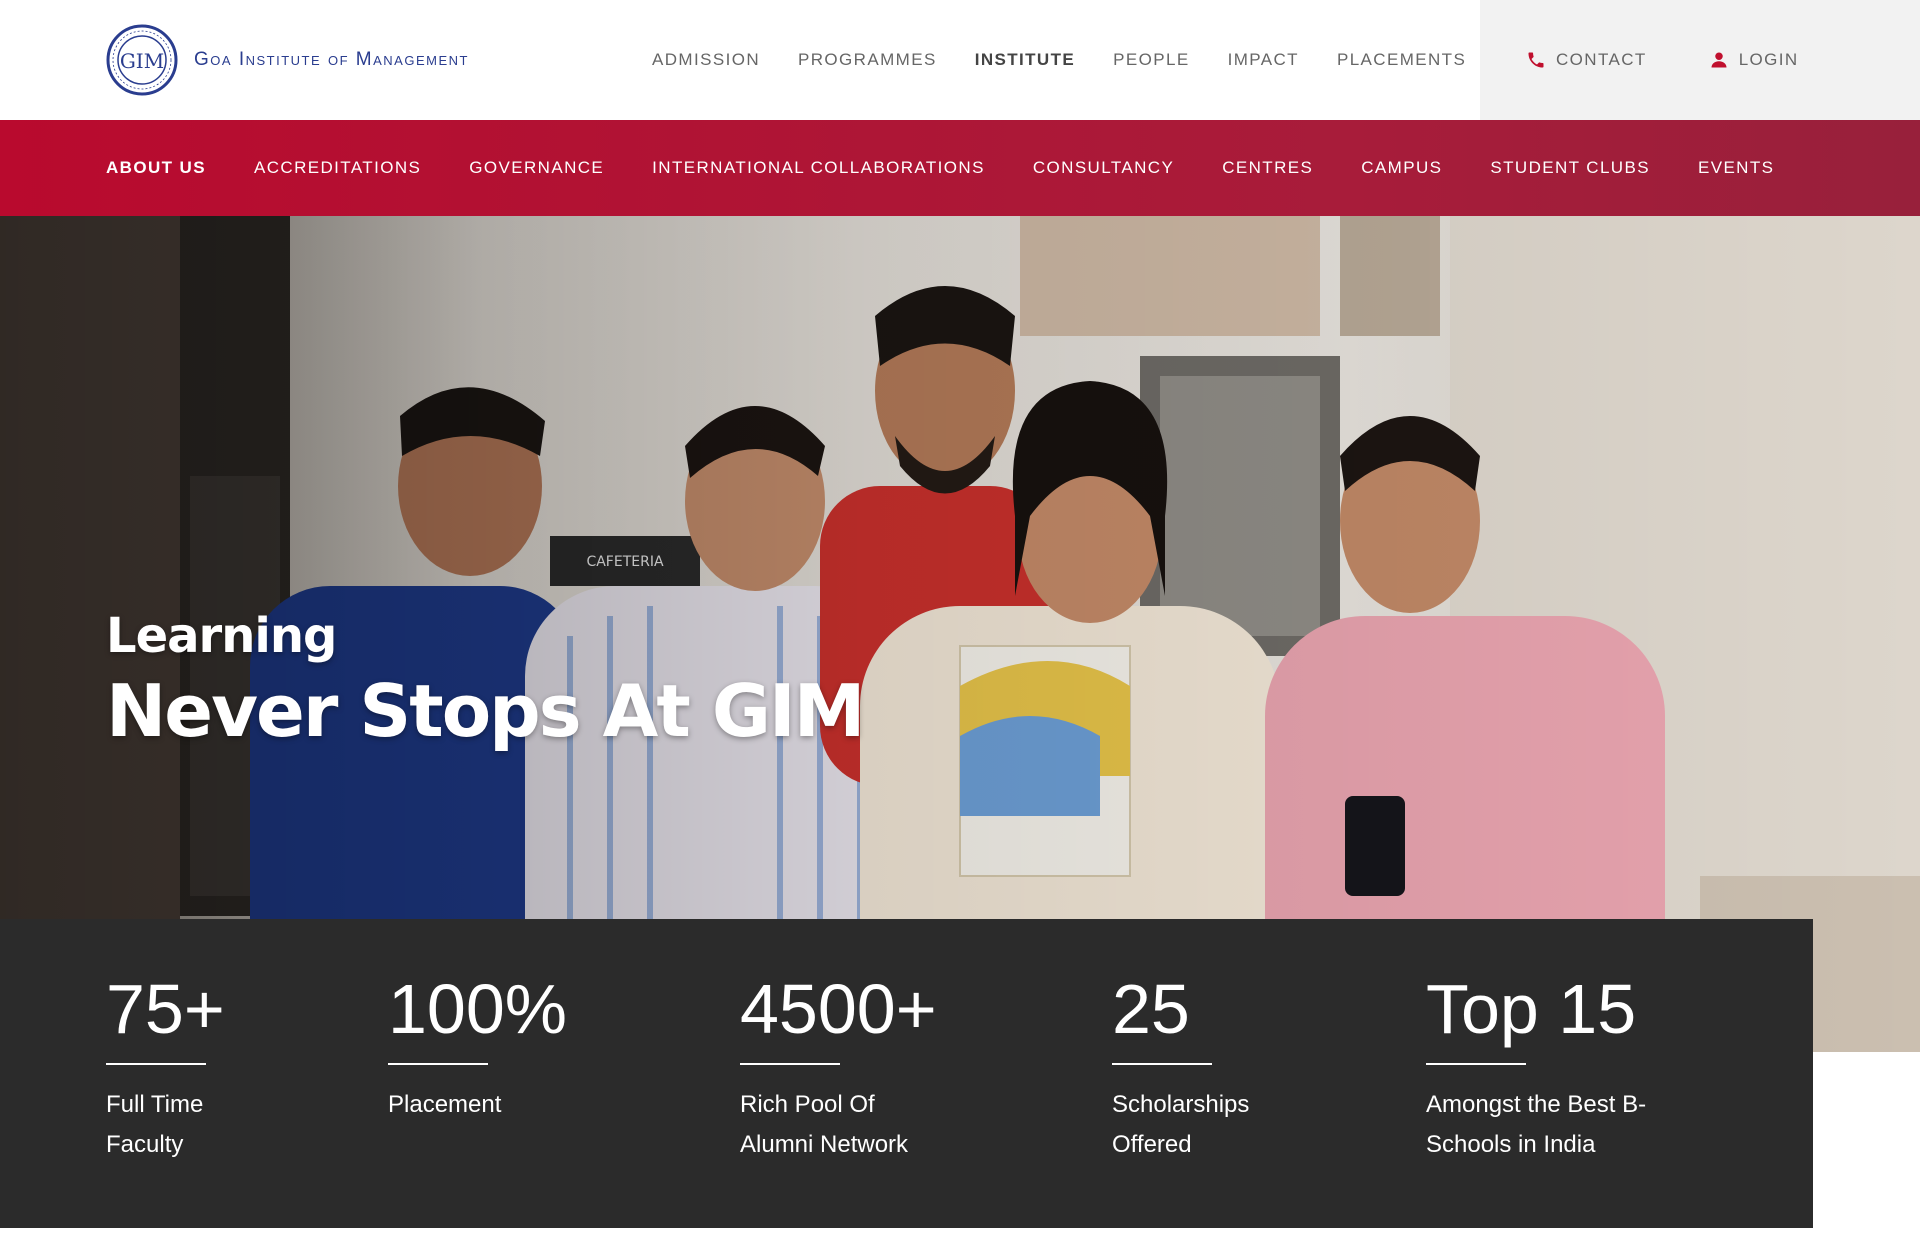 The height and width of the screenshot is (1249, 1920). I want to click on login-label: LOGIN, so click(1768, 59).